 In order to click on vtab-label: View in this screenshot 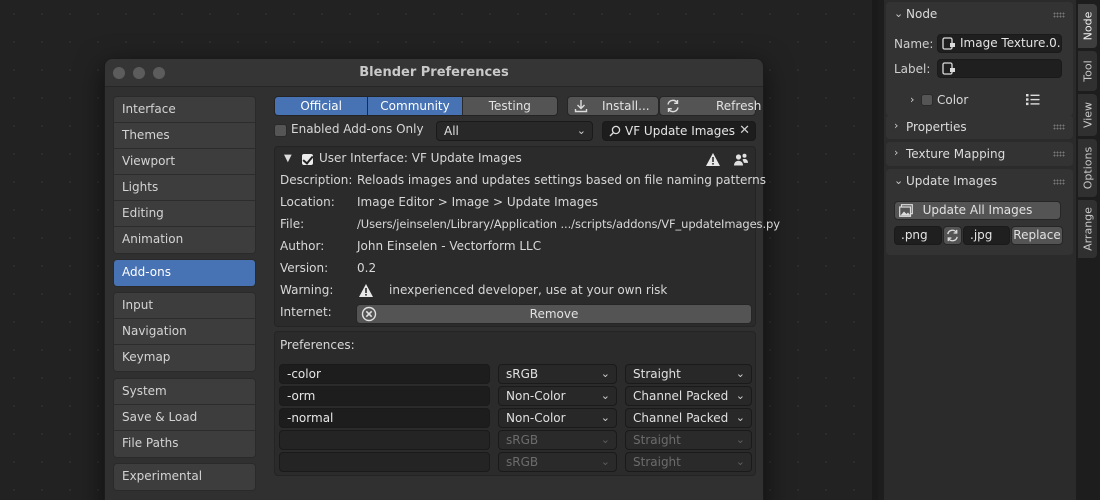, I will do `click(1087, 115)`.